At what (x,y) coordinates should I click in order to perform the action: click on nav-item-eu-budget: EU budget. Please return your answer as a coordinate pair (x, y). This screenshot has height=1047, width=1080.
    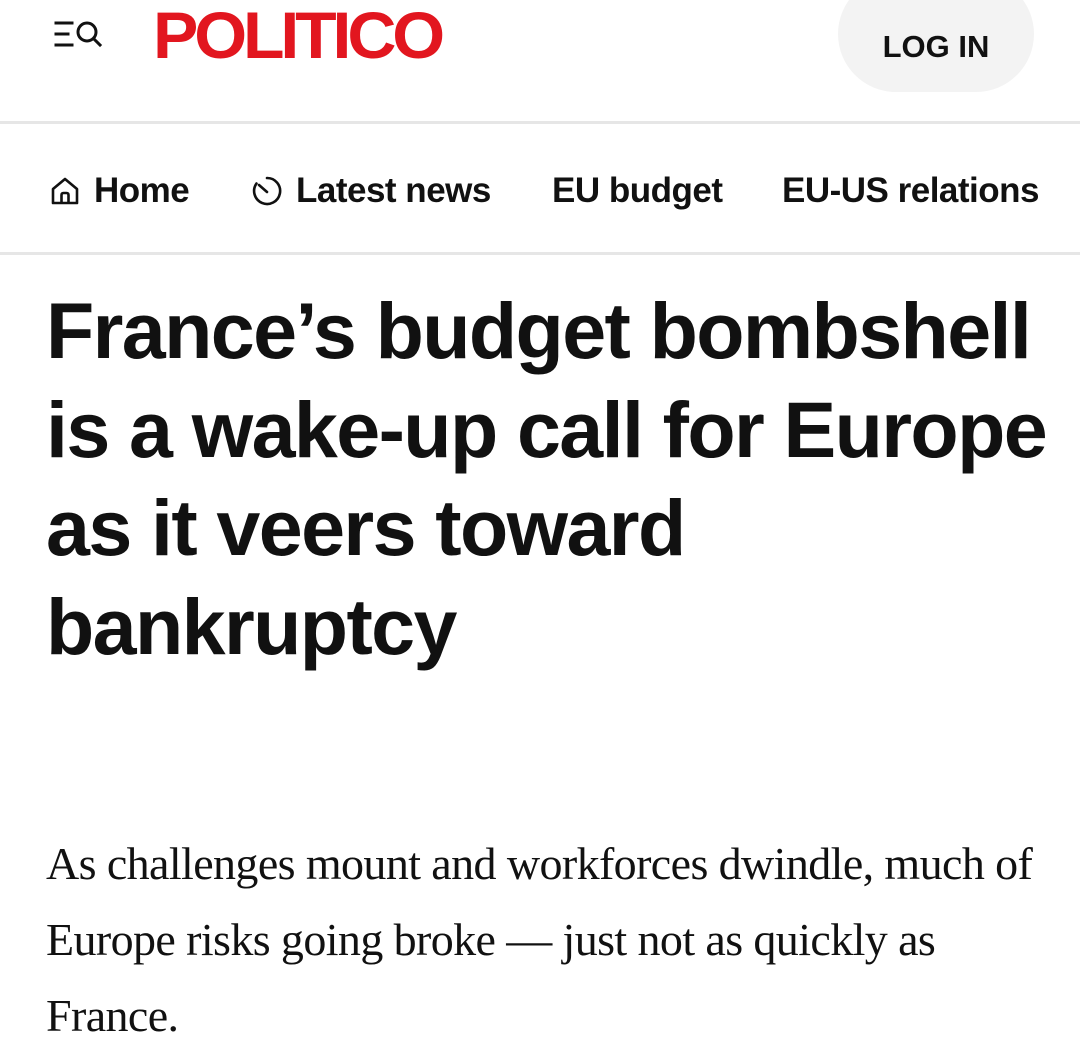
    Looking at the image, I should click on (637, 191).